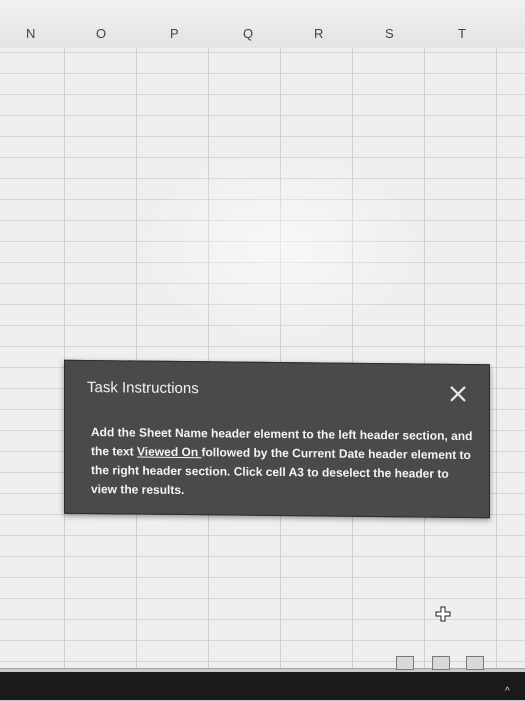 This screenshot has width=525, height=701. I want to click on dialog-title: Task Instructions, so click(143, 388).